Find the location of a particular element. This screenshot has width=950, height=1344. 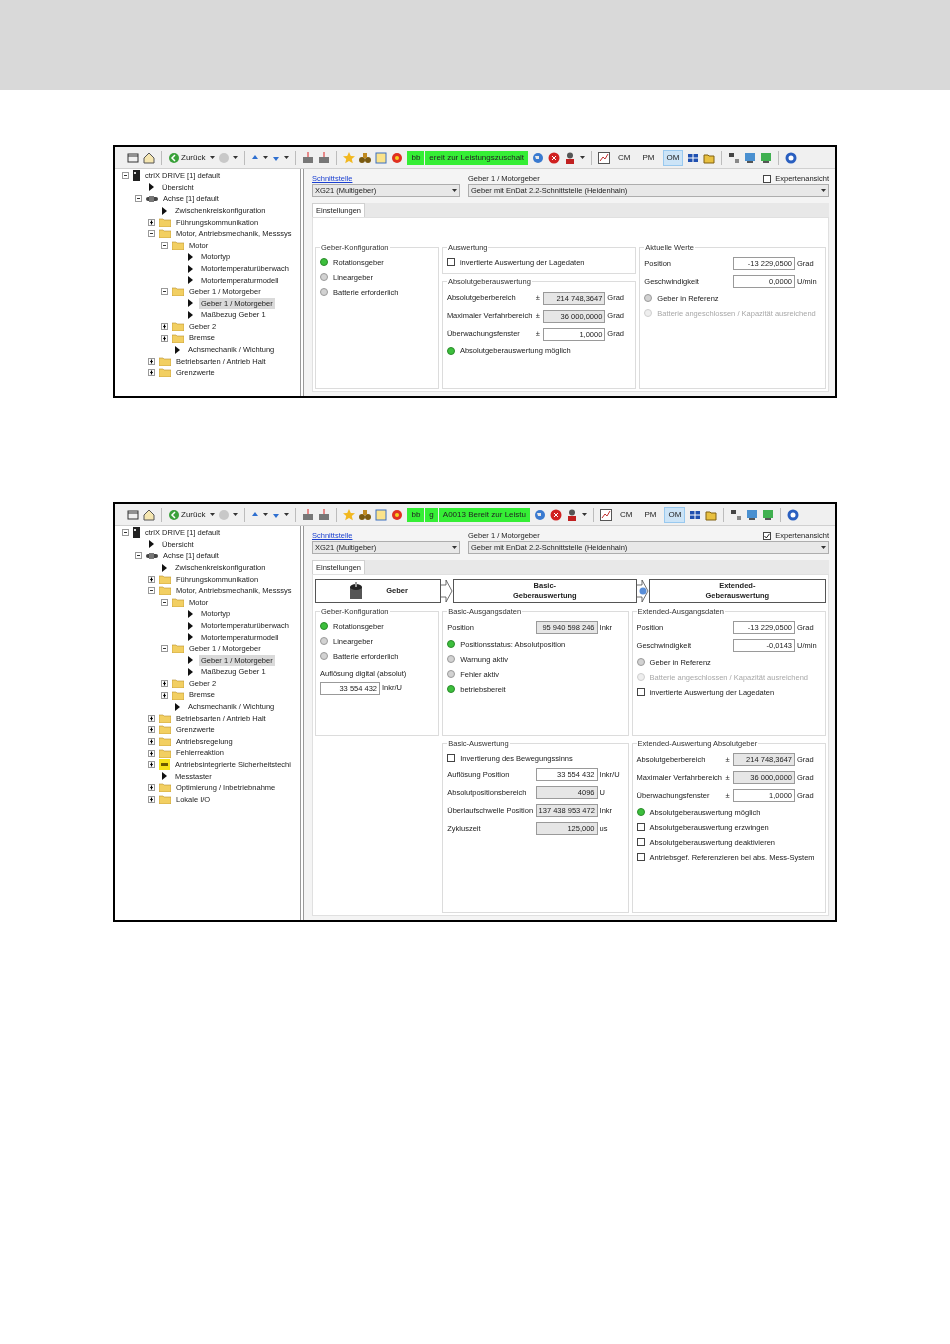

info-arrow-icon is located at coordinates (642, 591).